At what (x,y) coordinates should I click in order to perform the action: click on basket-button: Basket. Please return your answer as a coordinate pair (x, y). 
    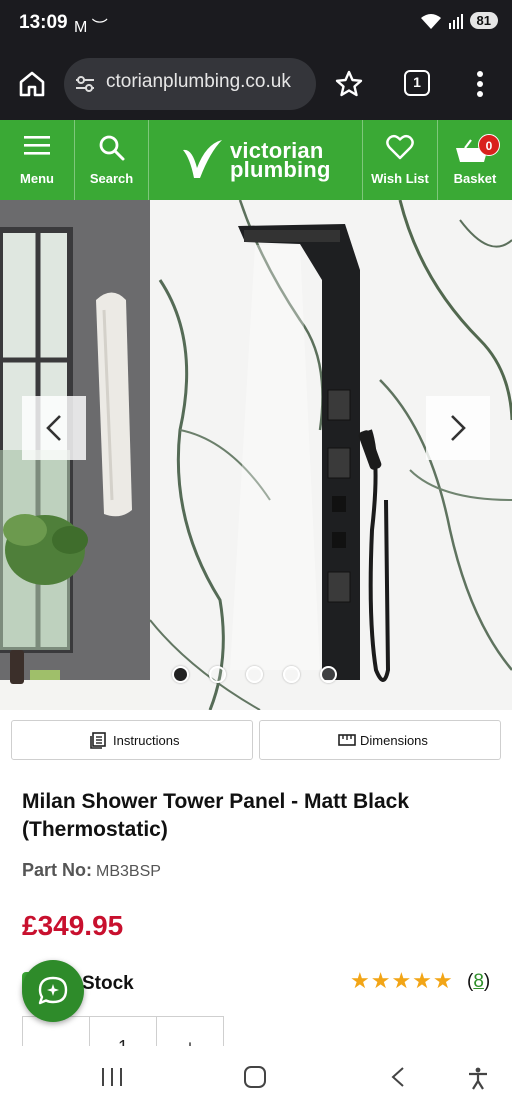
    Looking at the image, I should click on (475, 160).